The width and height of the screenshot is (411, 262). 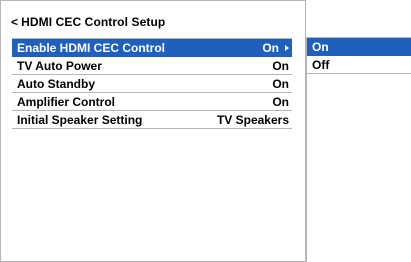 What do you see at coordinates (80, 119) in the screenshot?
I see `menu-item-label: Initial Speaker Setting` at bounding box center [80, 119].